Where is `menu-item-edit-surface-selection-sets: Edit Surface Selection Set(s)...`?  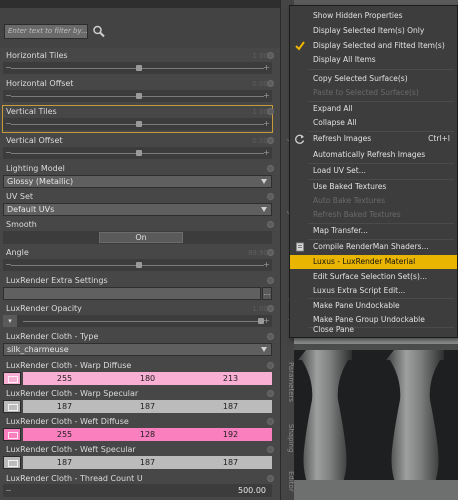 menu-item-edit-surface-selection-sets: Edit Surface Selection Set(s)... is located at coordinates (373, 277).